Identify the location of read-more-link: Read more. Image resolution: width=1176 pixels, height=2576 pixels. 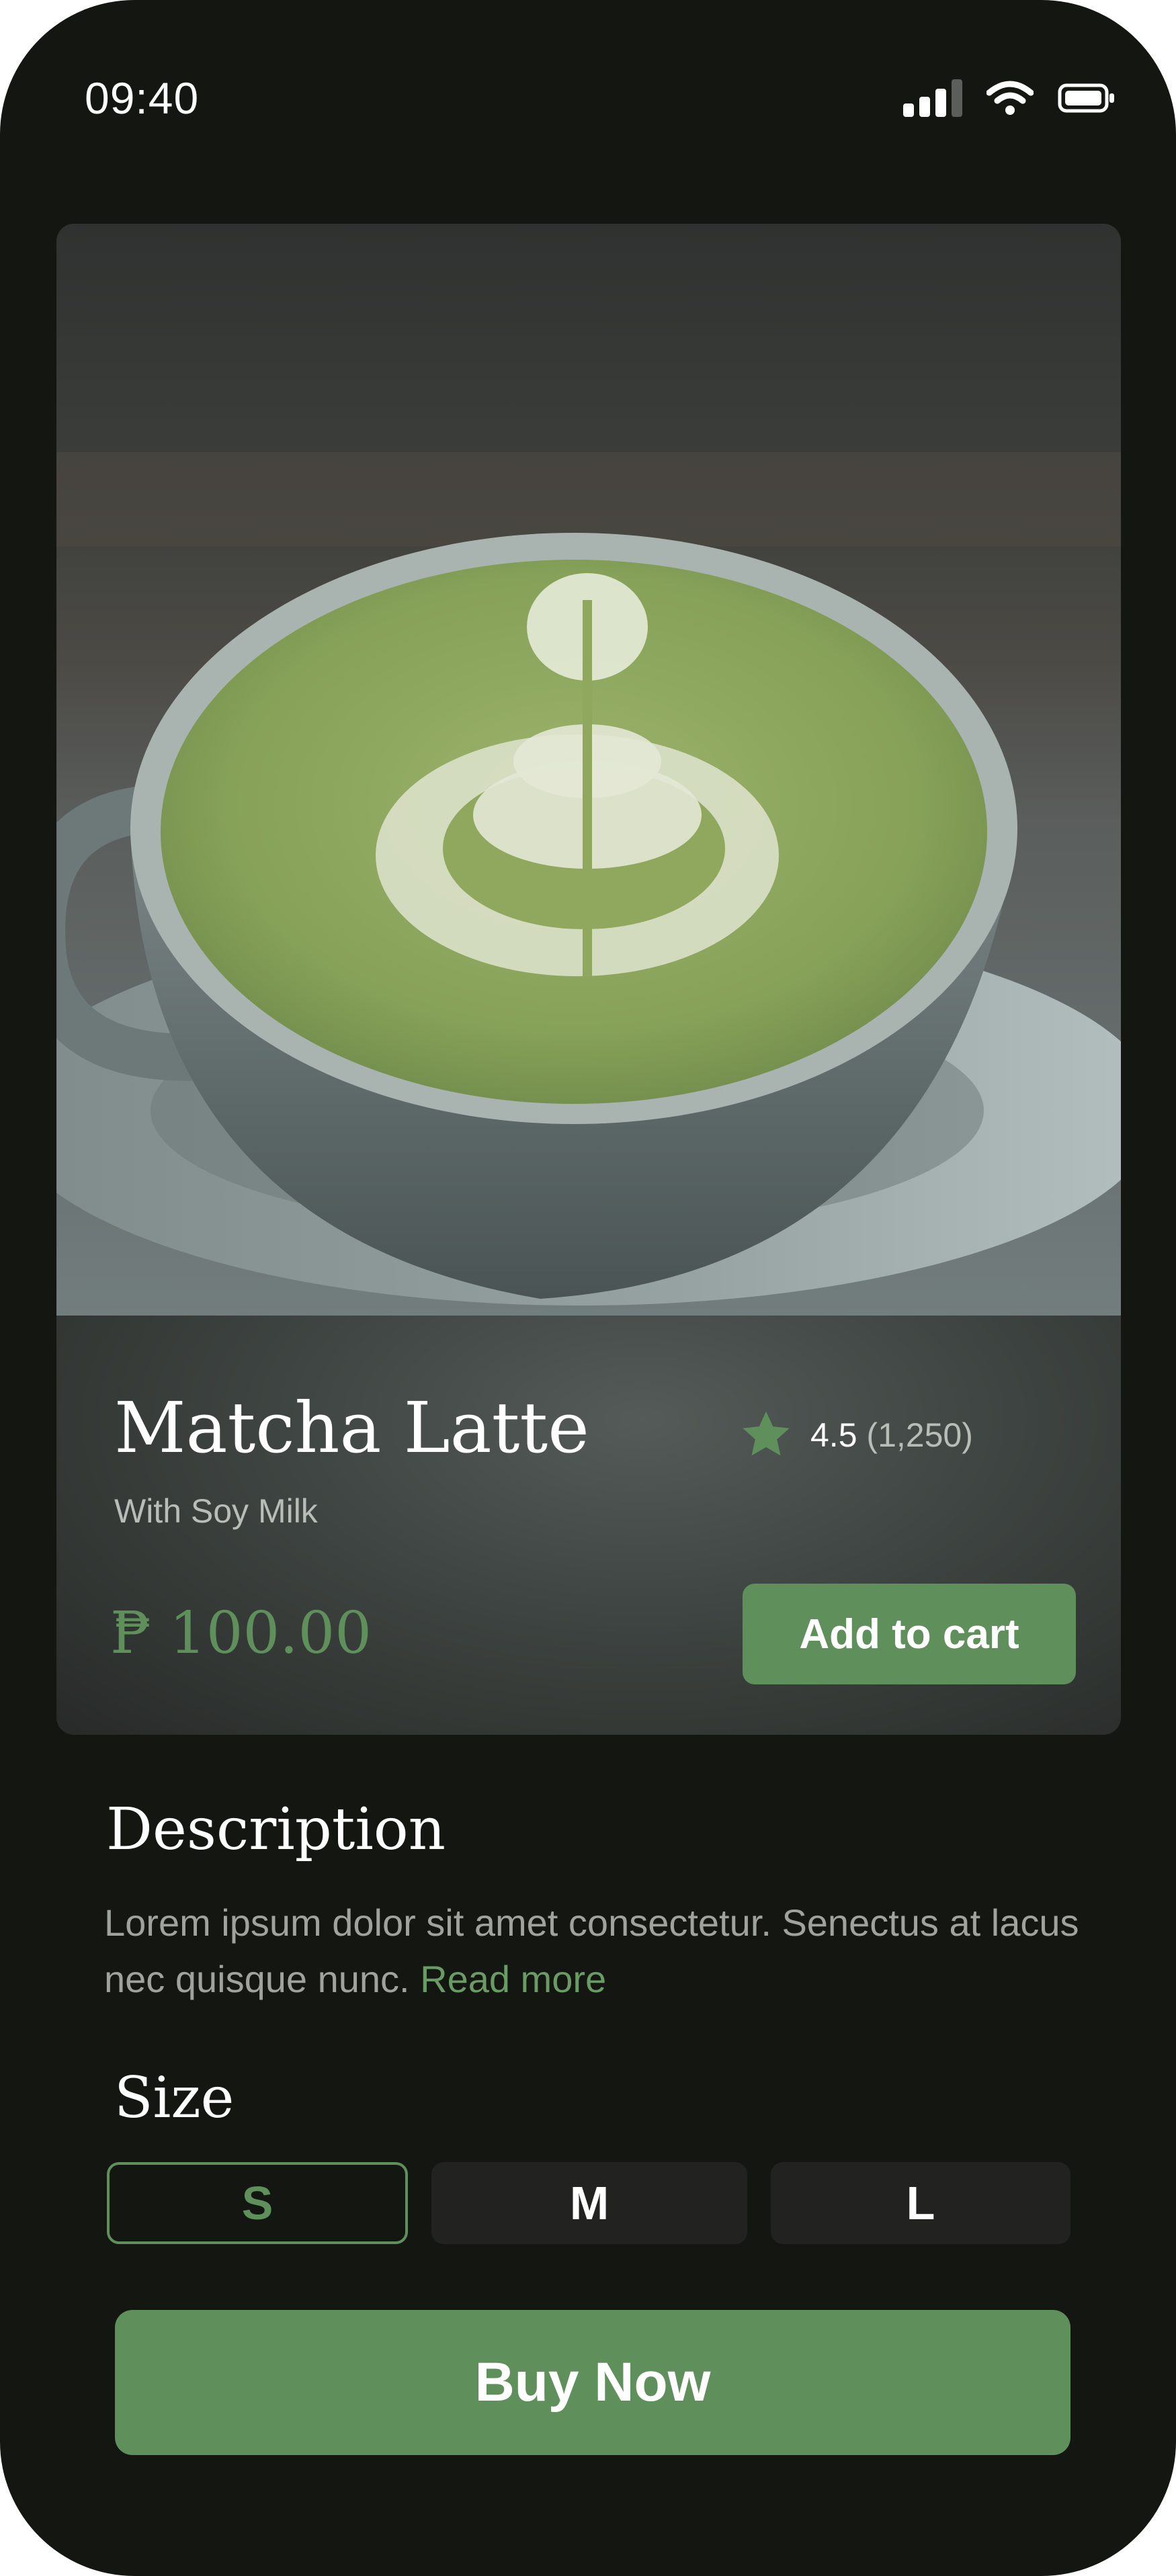
(513, 1979).